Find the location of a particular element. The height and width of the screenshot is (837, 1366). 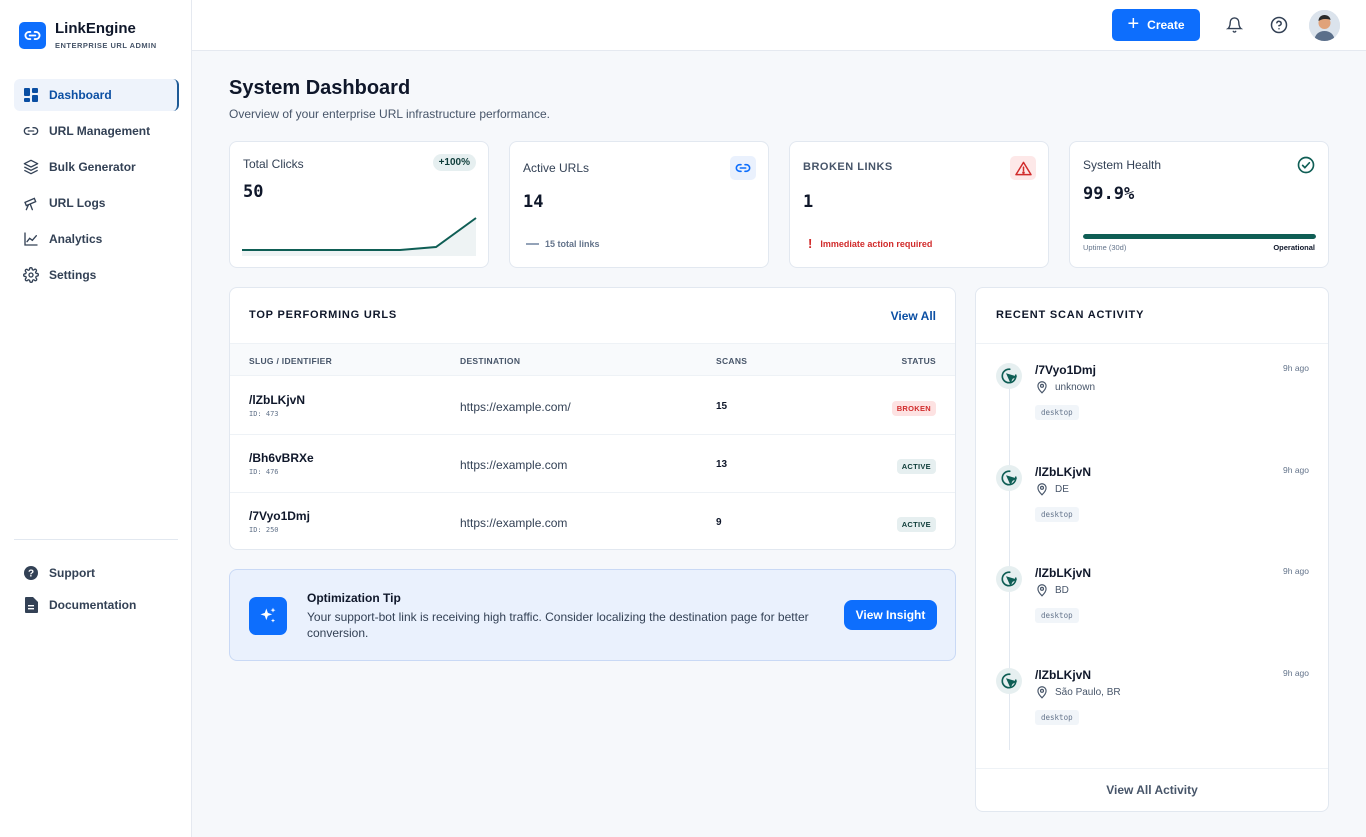

user-avatar is located at coordinates (1324, 25).